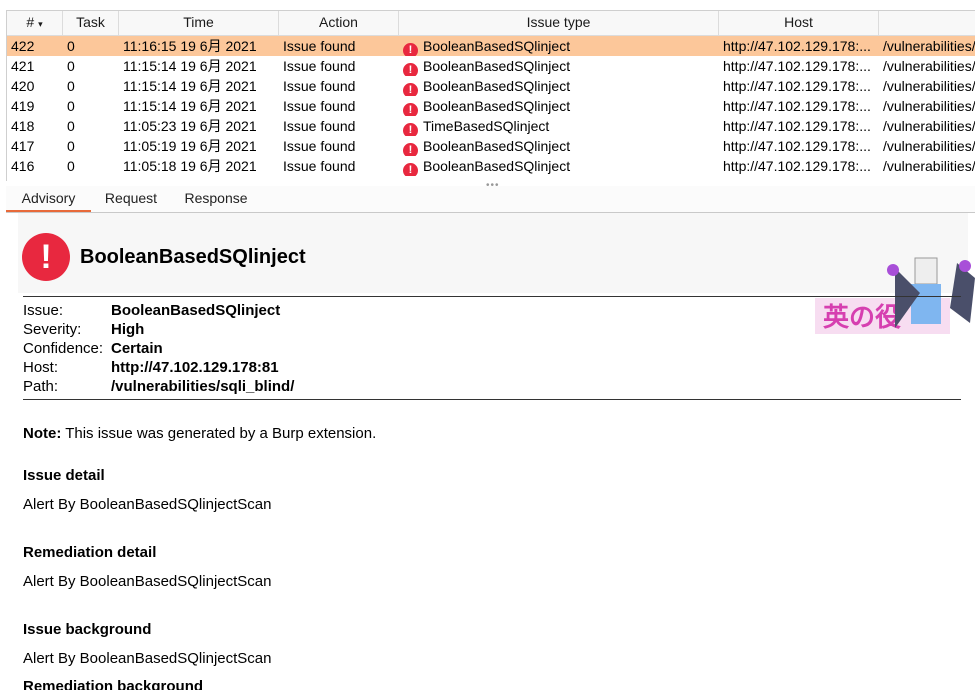 The width and height of the screenshot is (975, 690). I want to click on fields-bottom-divider, so click(492, 399).